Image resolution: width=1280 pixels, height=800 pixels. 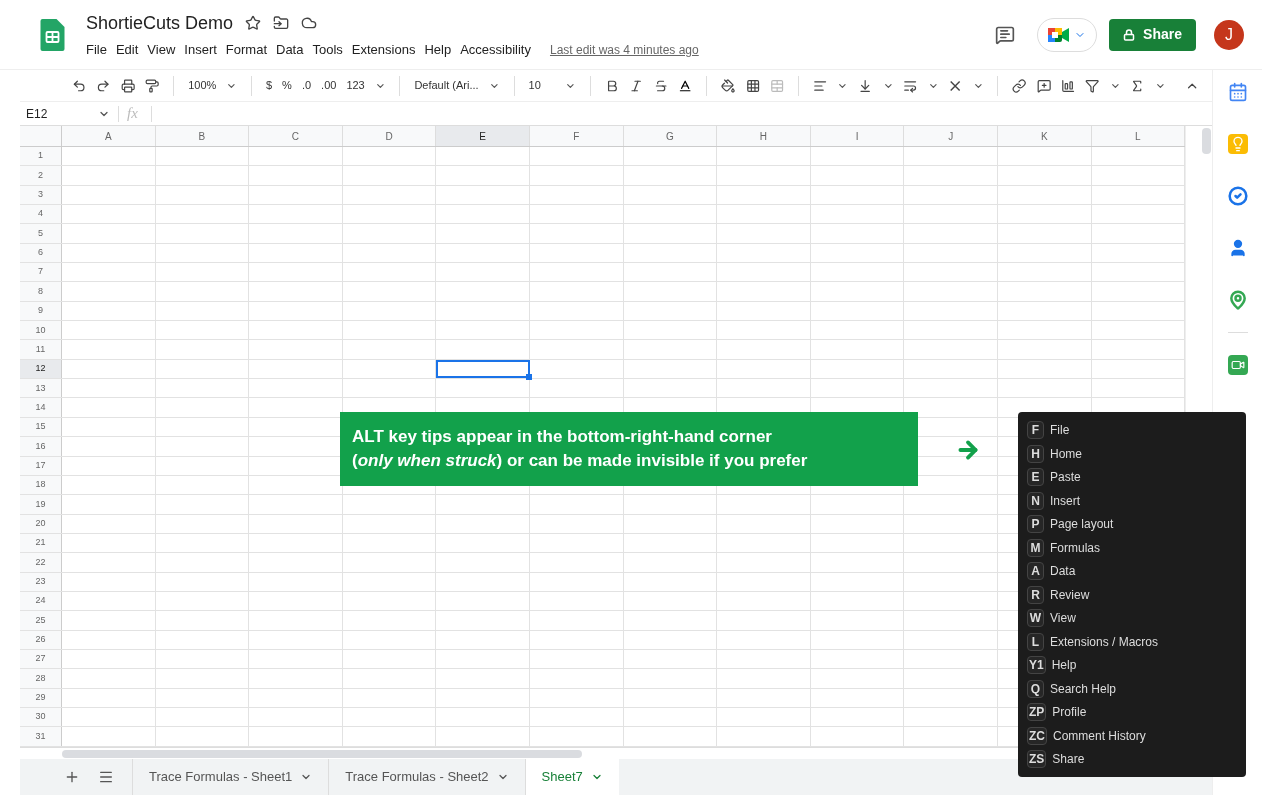 What do you see at coordinates (728, 85) in the screenshot?
I see `fill-color-icon` at bounding box center [728, 85].